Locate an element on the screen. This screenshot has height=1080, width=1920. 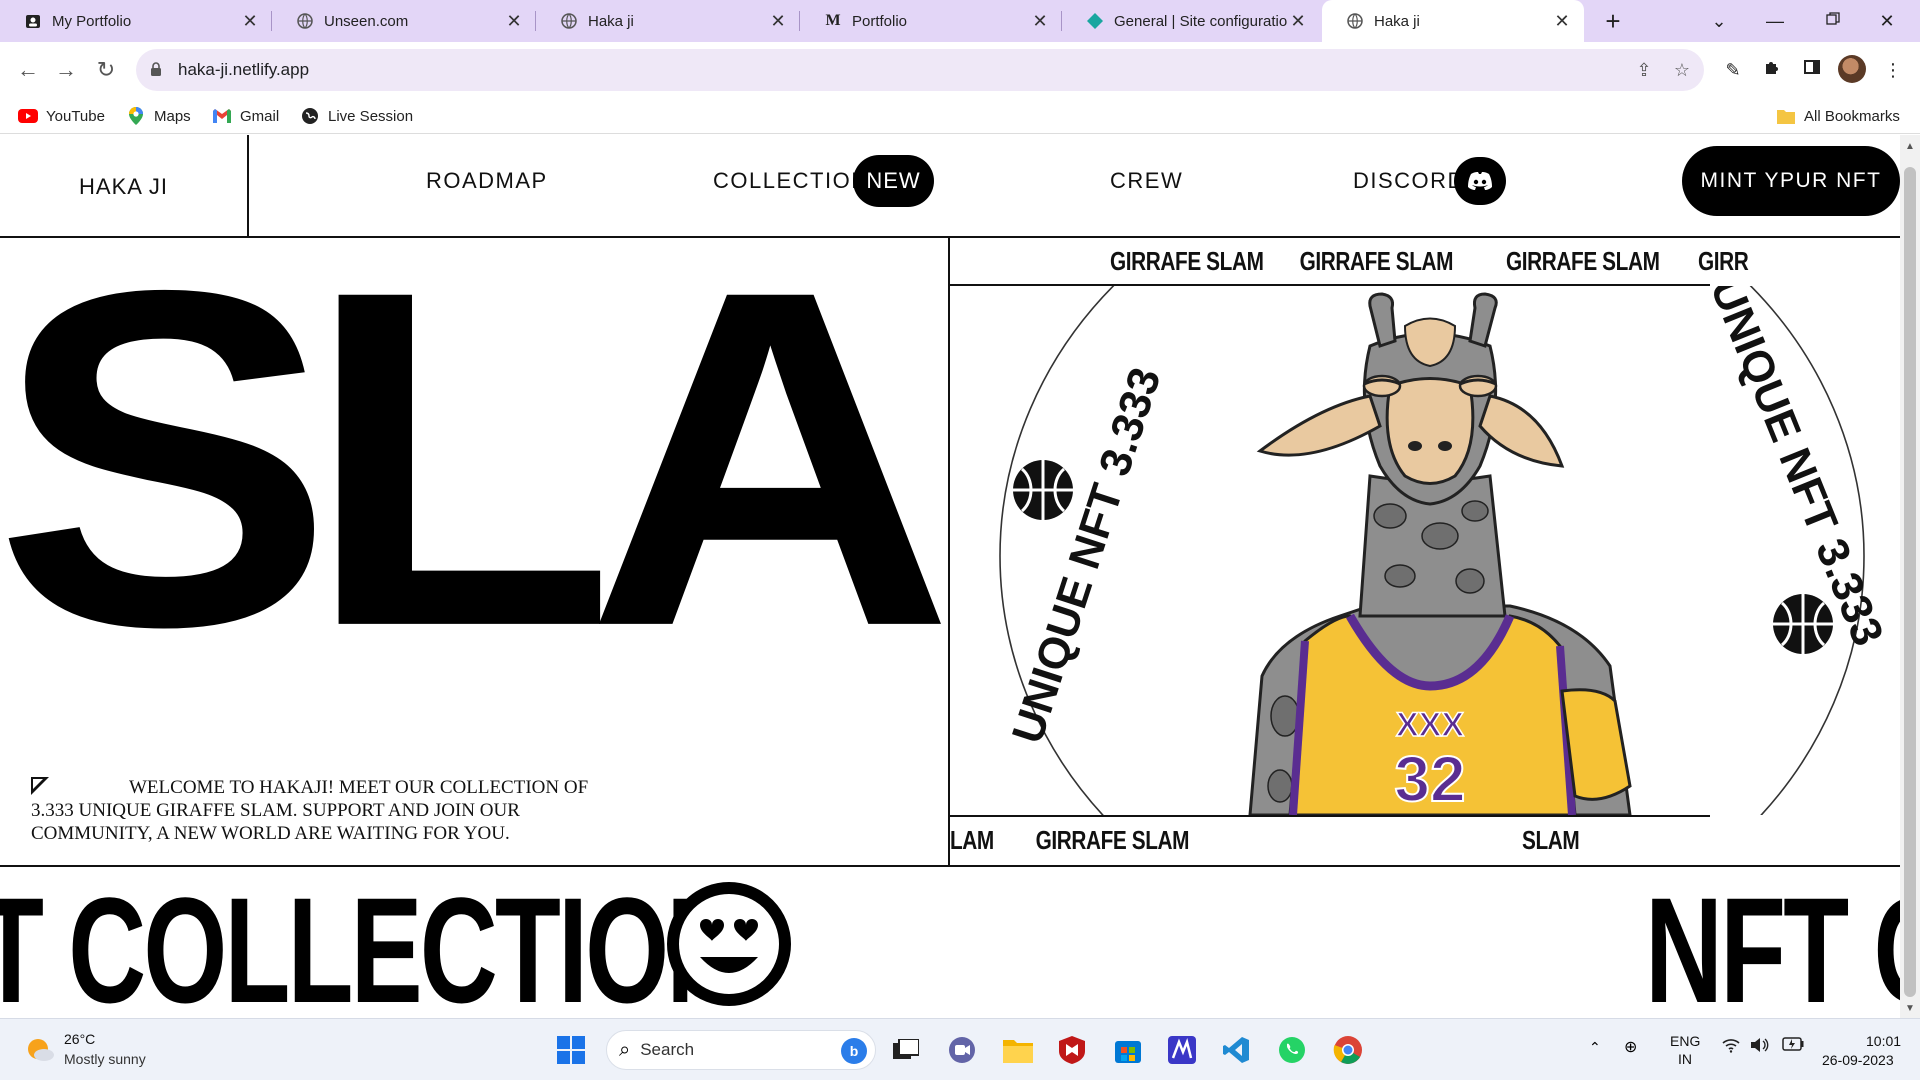
marquee-item: LAM is located at coordinates (972, 840).